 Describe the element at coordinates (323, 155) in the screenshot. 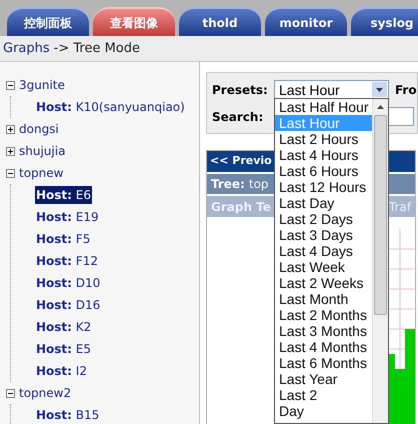

I see `dropdown-option: Last 4 Hours` at that location.